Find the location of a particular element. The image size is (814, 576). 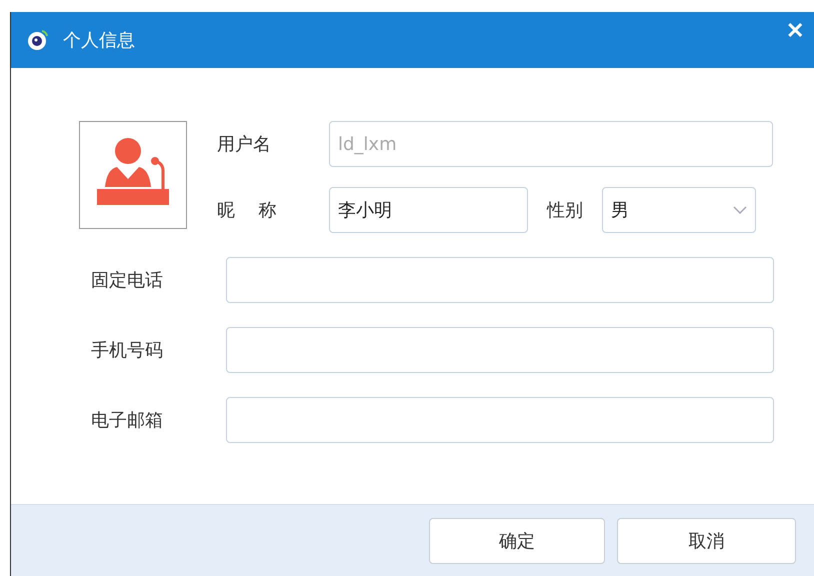

field-label: 固定电话 is located at coordinates (127, 280).